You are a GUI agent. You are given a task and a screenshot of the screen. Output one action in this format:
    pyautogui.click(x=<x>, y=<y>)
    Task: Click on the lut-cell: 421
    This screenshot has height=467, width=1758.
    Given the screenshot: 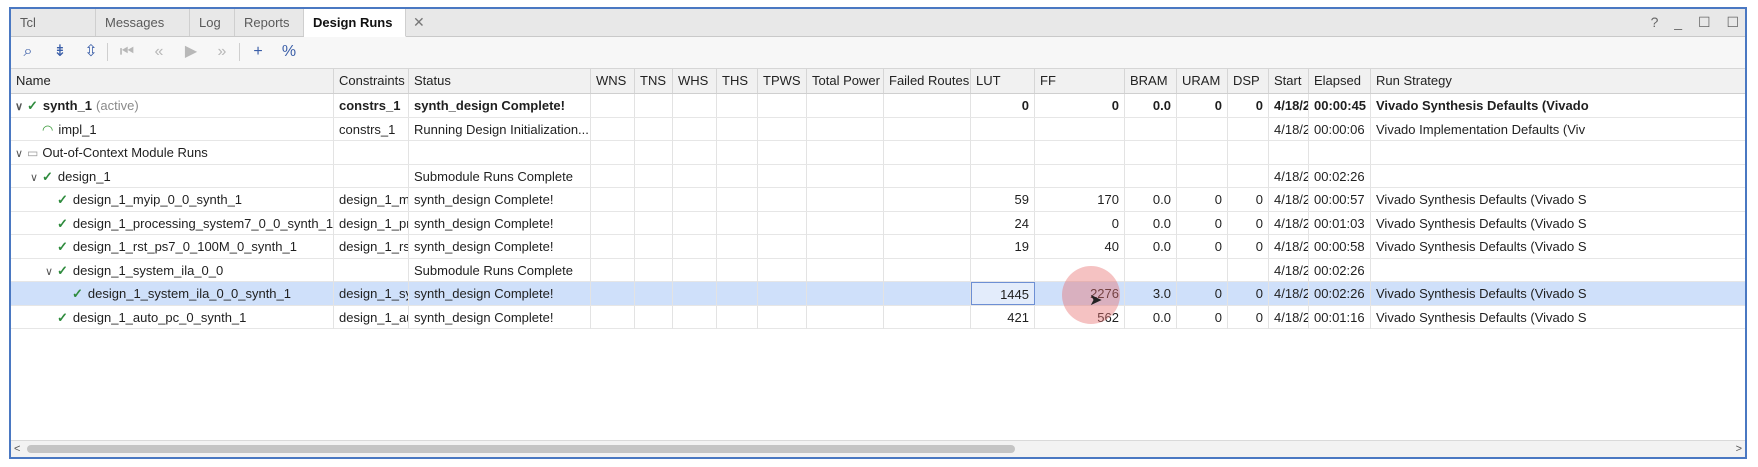 What is the action you would take?
    pyautogui.click(x=1003, y=317)
    